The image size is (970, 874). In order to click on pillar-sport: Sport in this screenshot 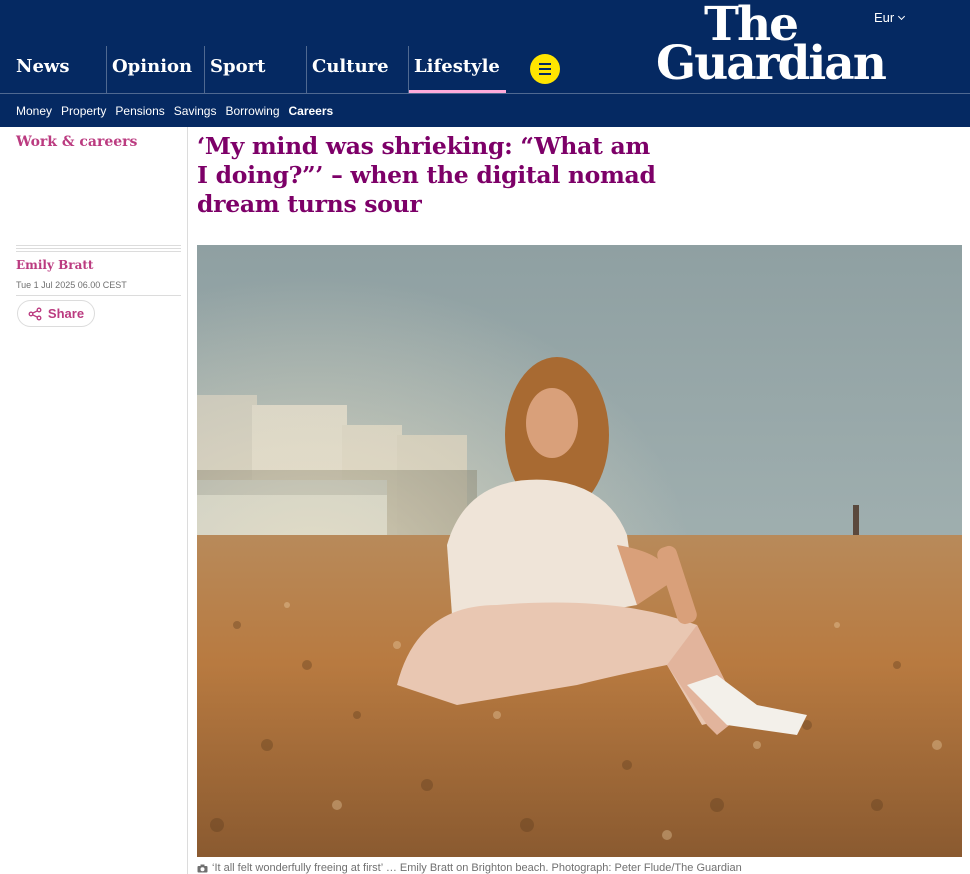, I will do `click(255, 69)`.